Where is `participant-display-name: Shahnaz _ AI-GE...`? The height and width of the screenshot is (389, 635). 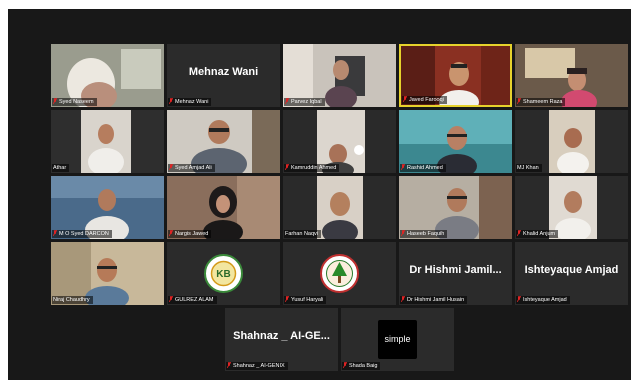 participant-display-name: Shahnaz _ AI-GE... is located at coordinates (281, 336).